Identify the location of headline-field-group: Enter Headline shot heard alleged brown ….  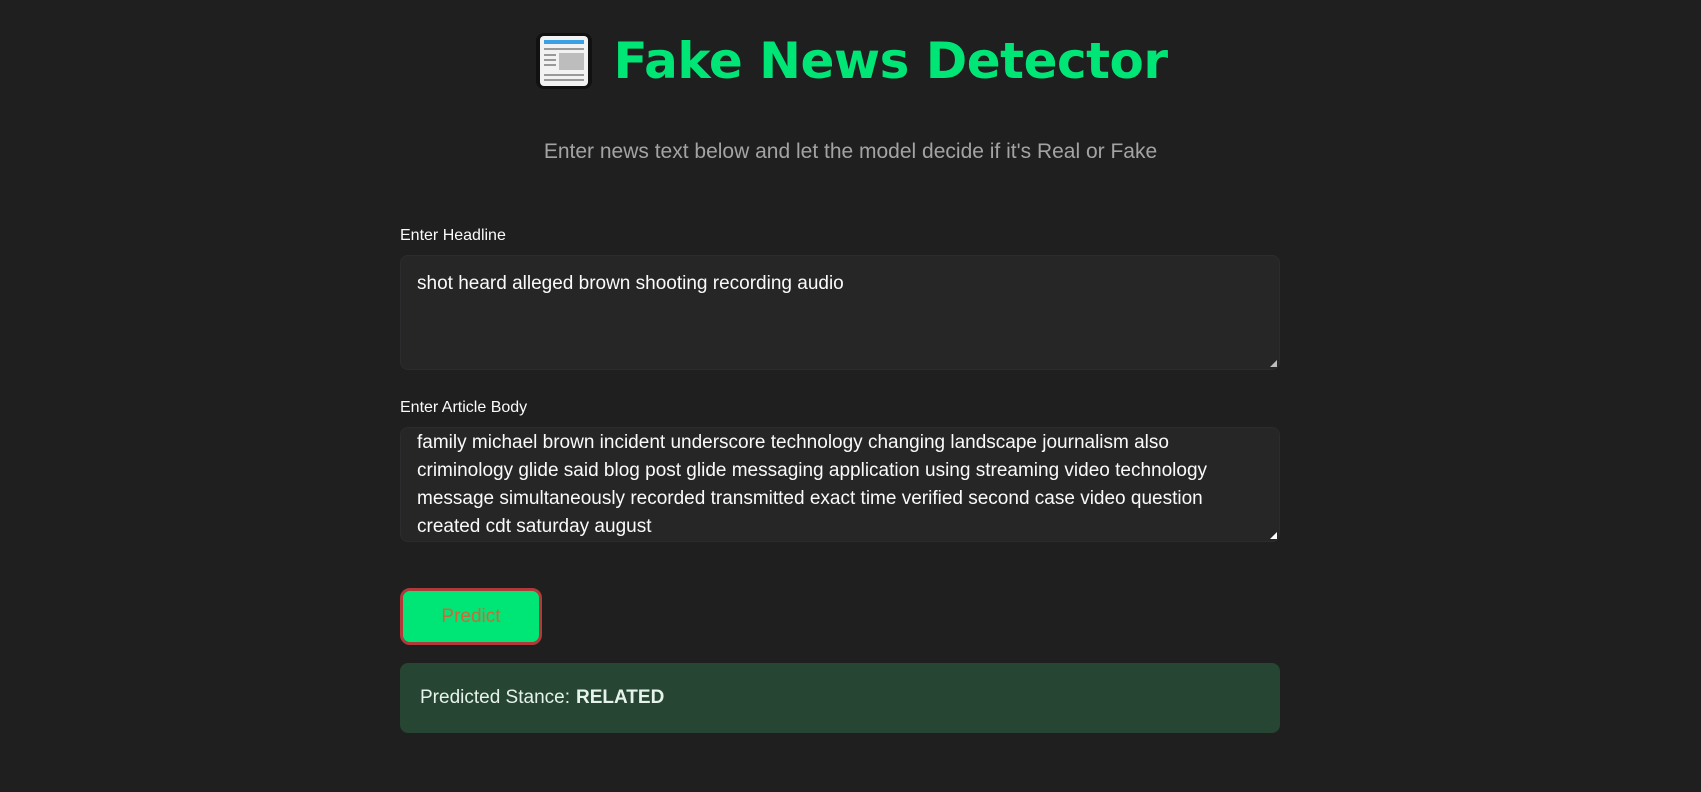
(840, 298).